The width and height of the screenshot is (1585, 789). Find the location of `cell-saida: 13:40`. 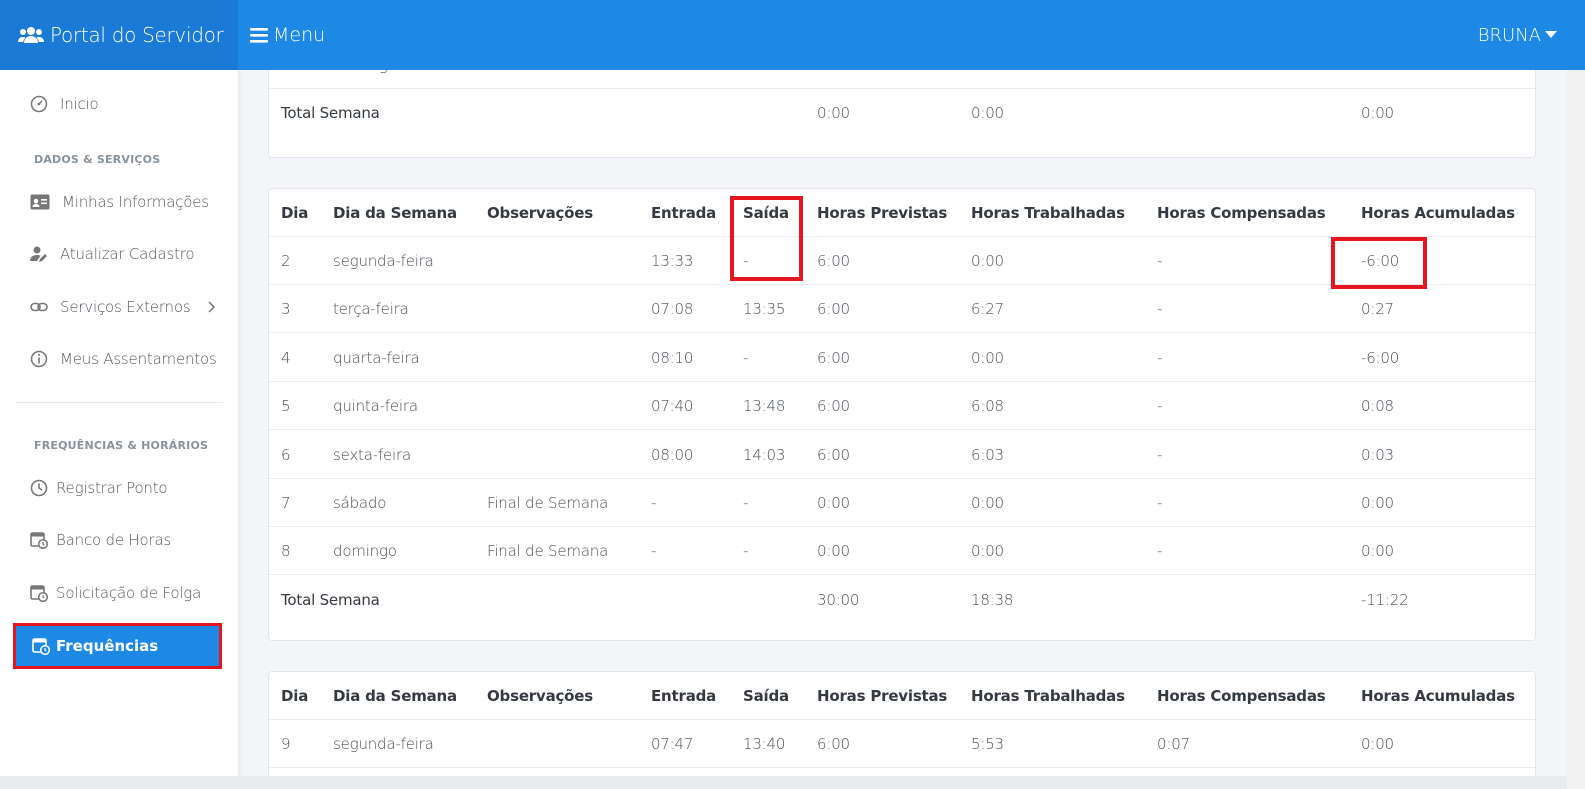

cell-saida: 13:40 is located at coordinates (764, 744).